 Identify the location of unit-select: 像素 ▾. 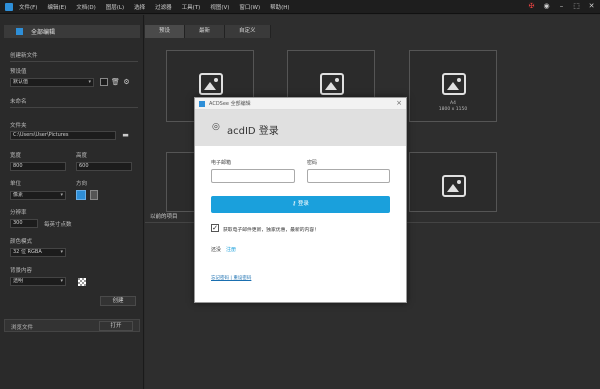
(38, 195).